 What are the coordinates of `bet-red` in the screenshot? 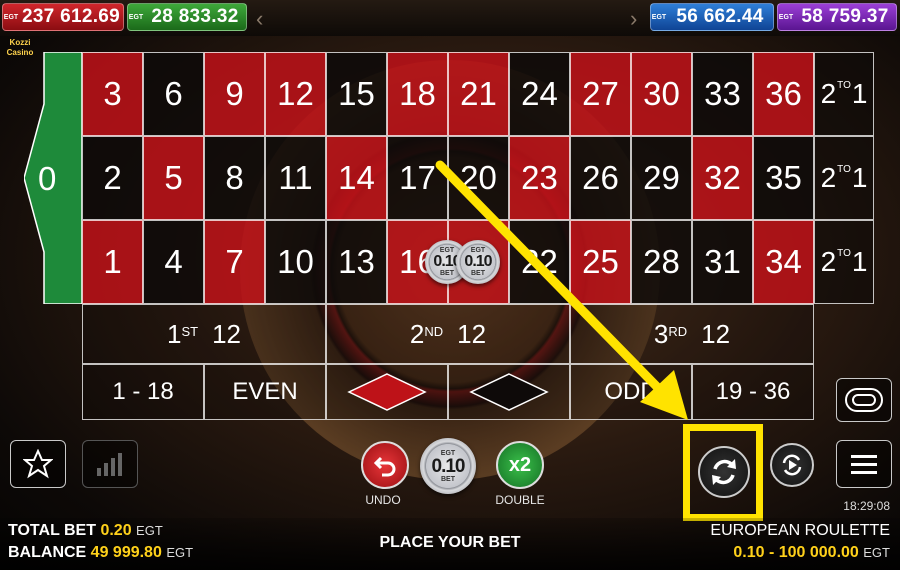 It's located at (387, 392).